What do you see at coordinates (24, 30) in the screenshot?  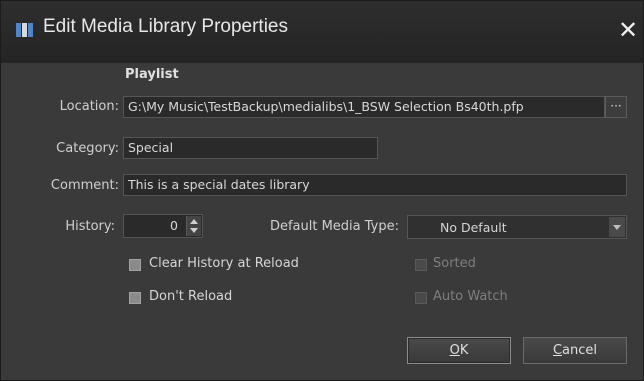 I see `media-library-icon` at bounding box center [24, 30].